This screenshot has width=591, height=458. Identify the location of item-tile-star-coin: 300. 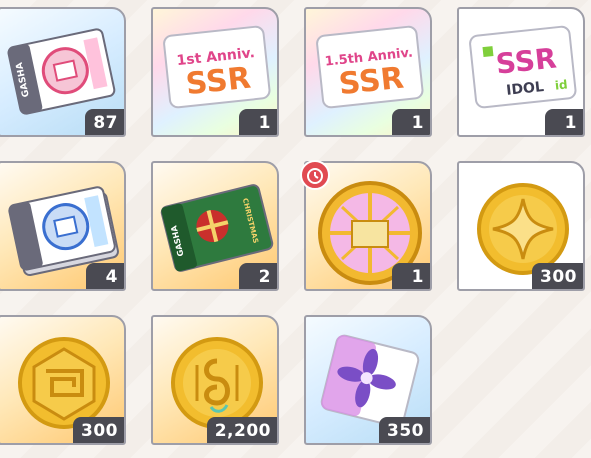
(521, 226).